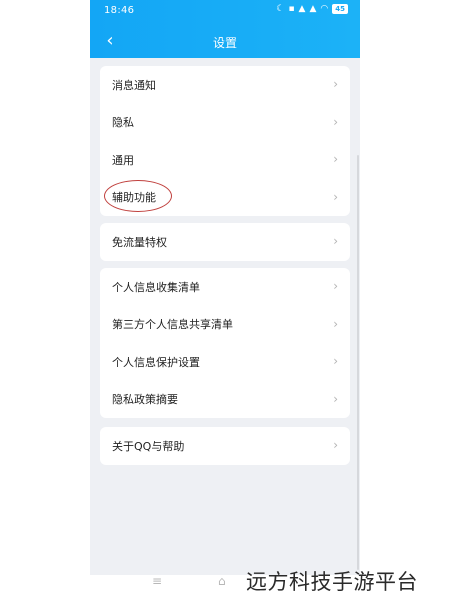 This screenshot has width=450, height=600. I want to click on settings-item-accessibility: 辅助功能 ›, so click(225, 198).